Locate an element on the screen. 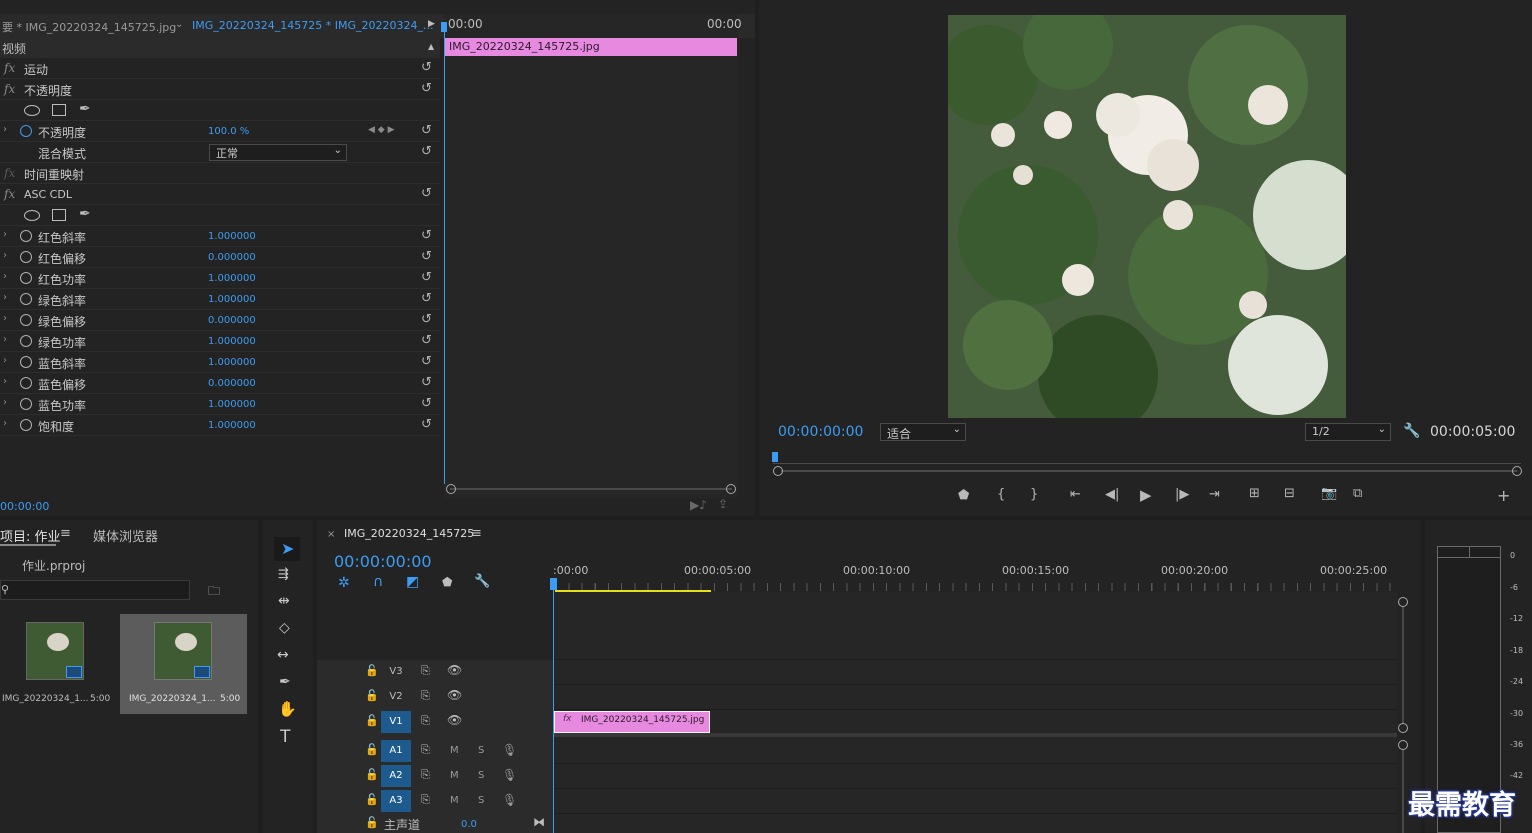  timeline-clip: fx IMG_20220324_145725.jpg is located at coordinates (632, 722).